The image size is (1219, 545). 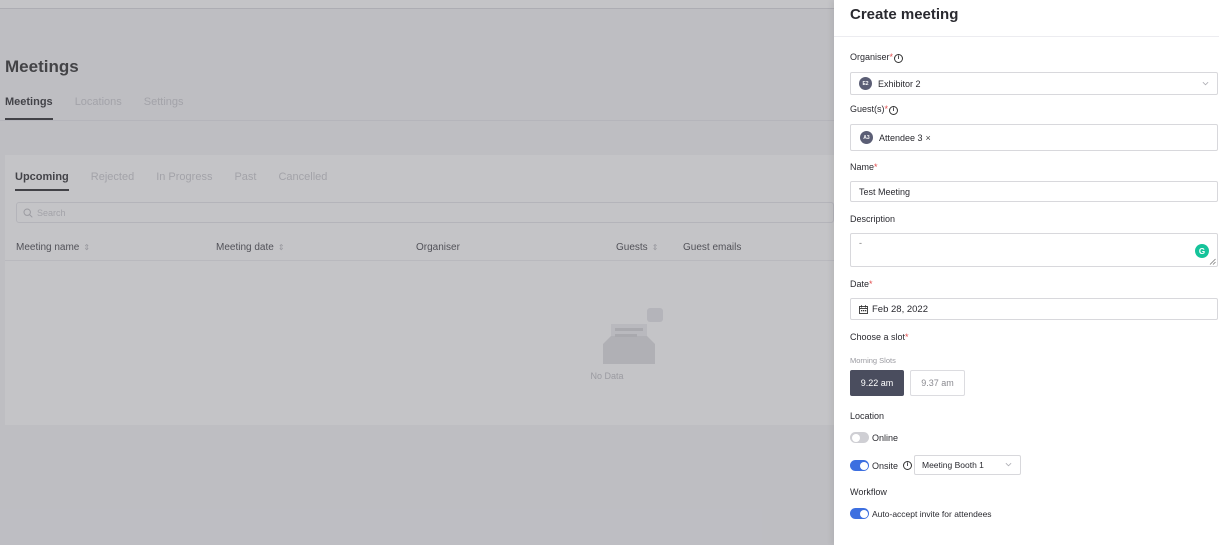 What do you see at coordinates (873, 360) in the screenshot?
I see `slot-group-label: Morning Slots` at bounding box center [873, 360].